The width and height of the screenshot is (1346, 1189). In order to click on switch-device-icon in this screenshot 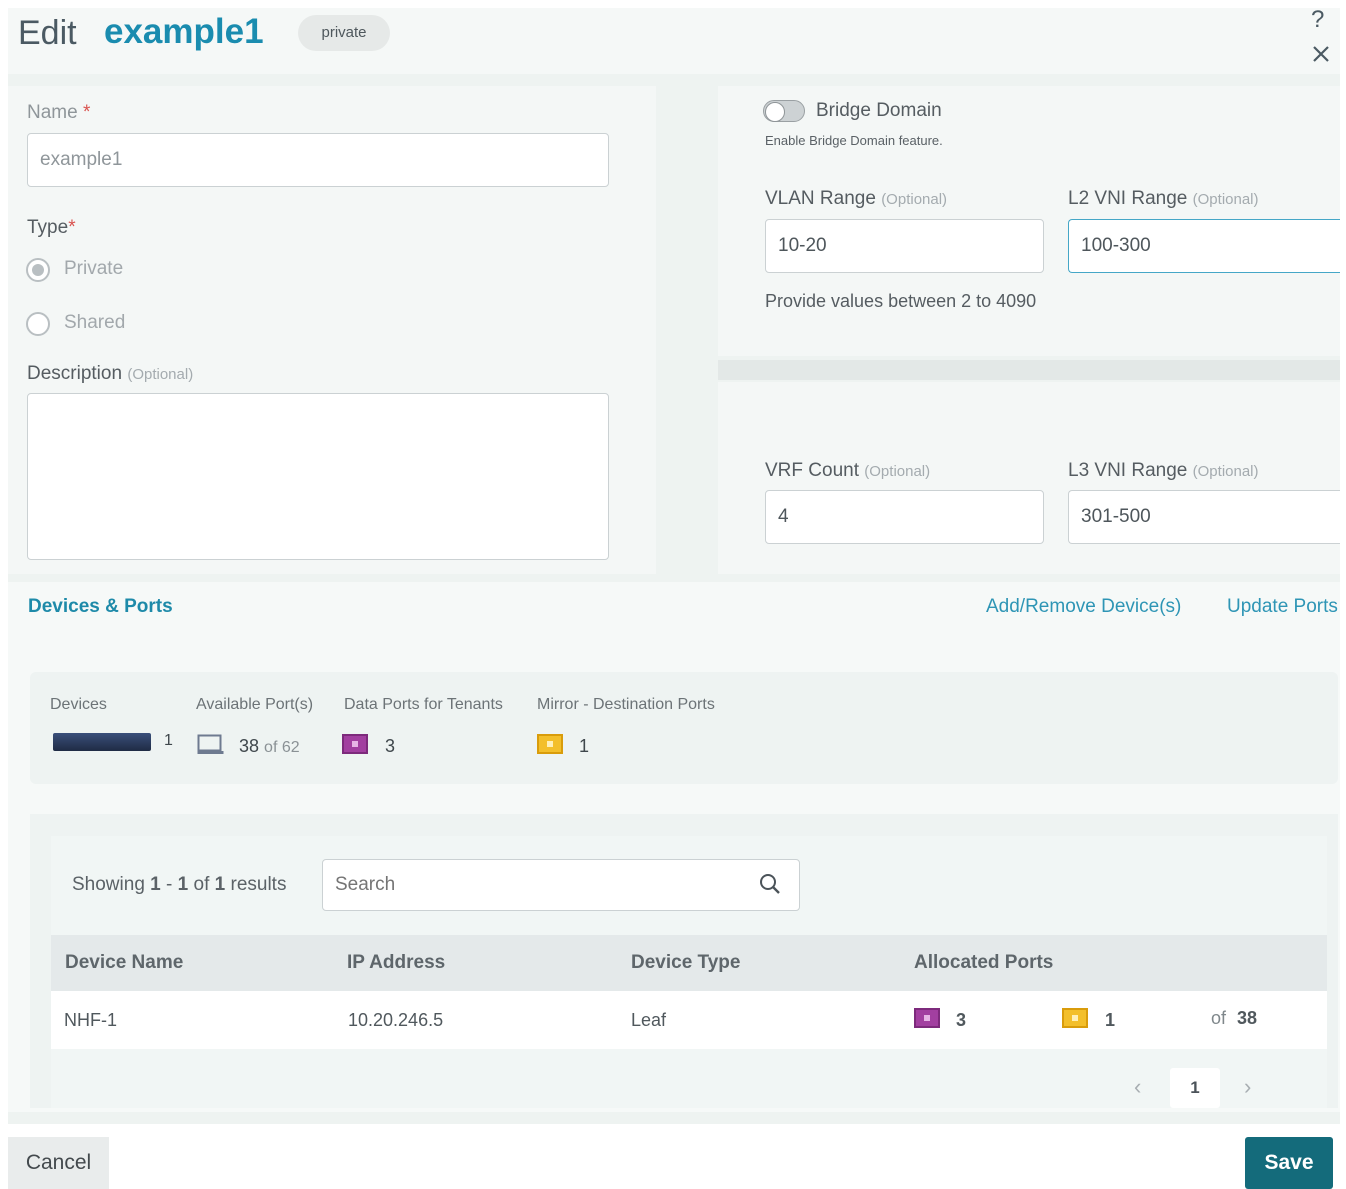, I will do `click(102, 742)`.